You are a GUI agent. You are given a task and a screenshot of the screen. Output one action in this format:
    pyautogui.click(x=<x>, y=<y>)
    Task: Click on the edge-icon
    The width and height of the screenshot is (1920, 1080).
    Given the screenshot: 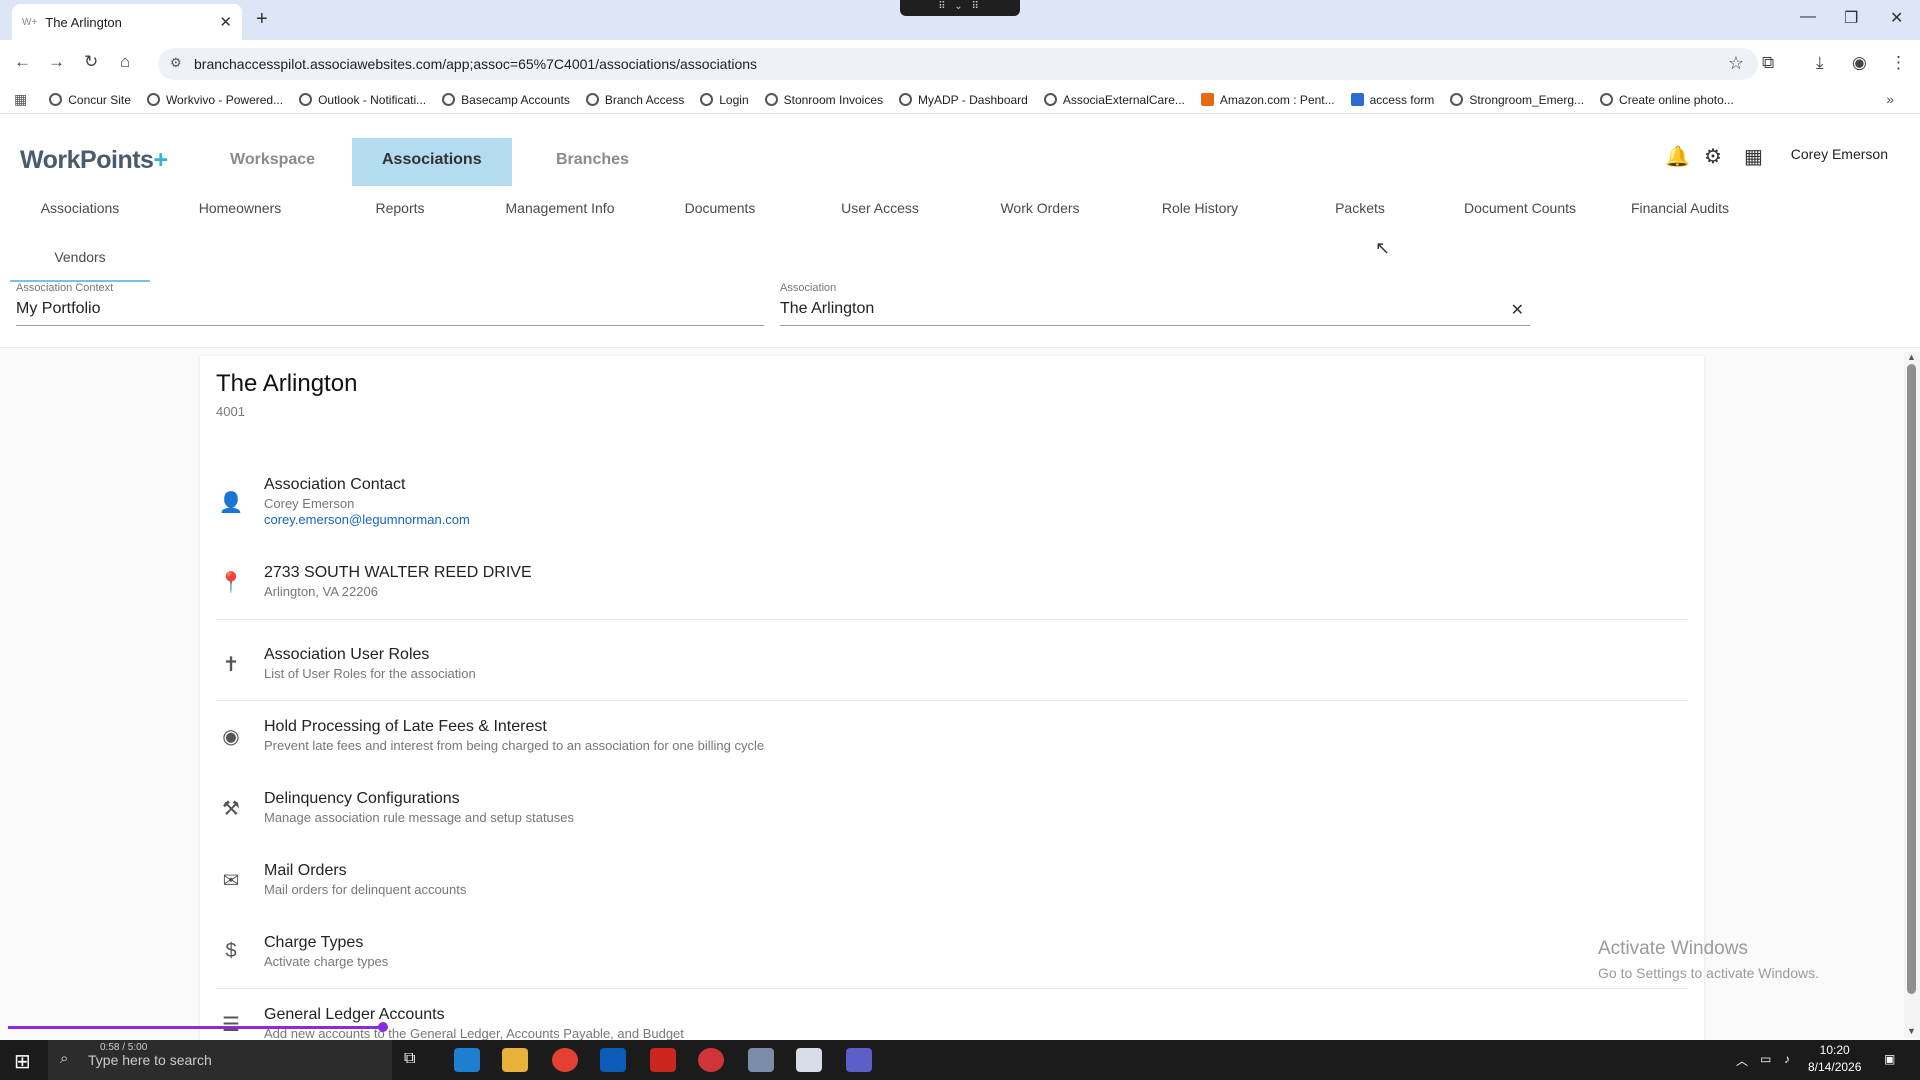 What is the action you would take?
    pyautogui.click(x=467, y=1060)
    